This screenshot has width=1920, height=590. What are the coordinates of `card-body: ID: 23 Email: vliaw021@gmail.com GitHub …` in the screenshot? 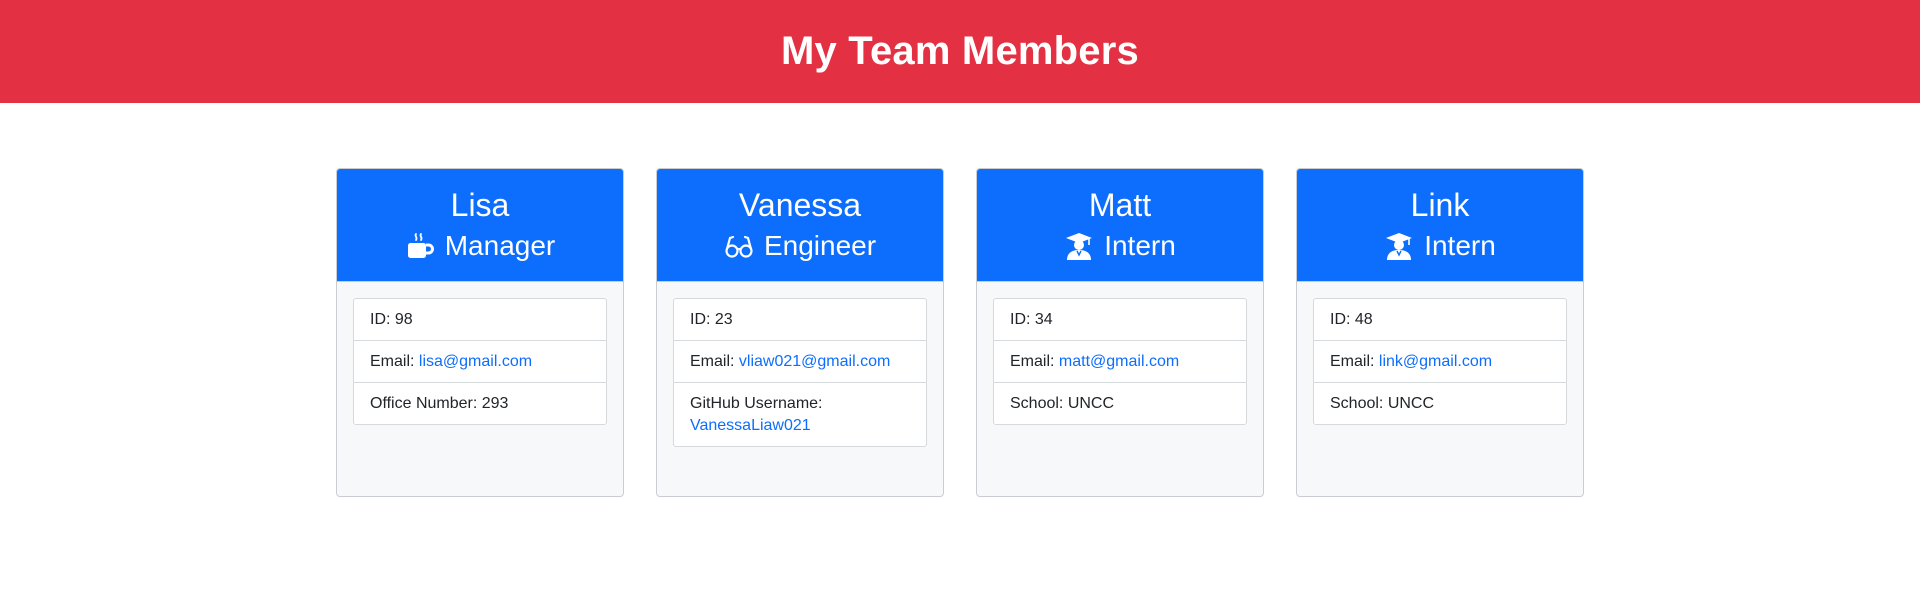 It's located at (800, 372).